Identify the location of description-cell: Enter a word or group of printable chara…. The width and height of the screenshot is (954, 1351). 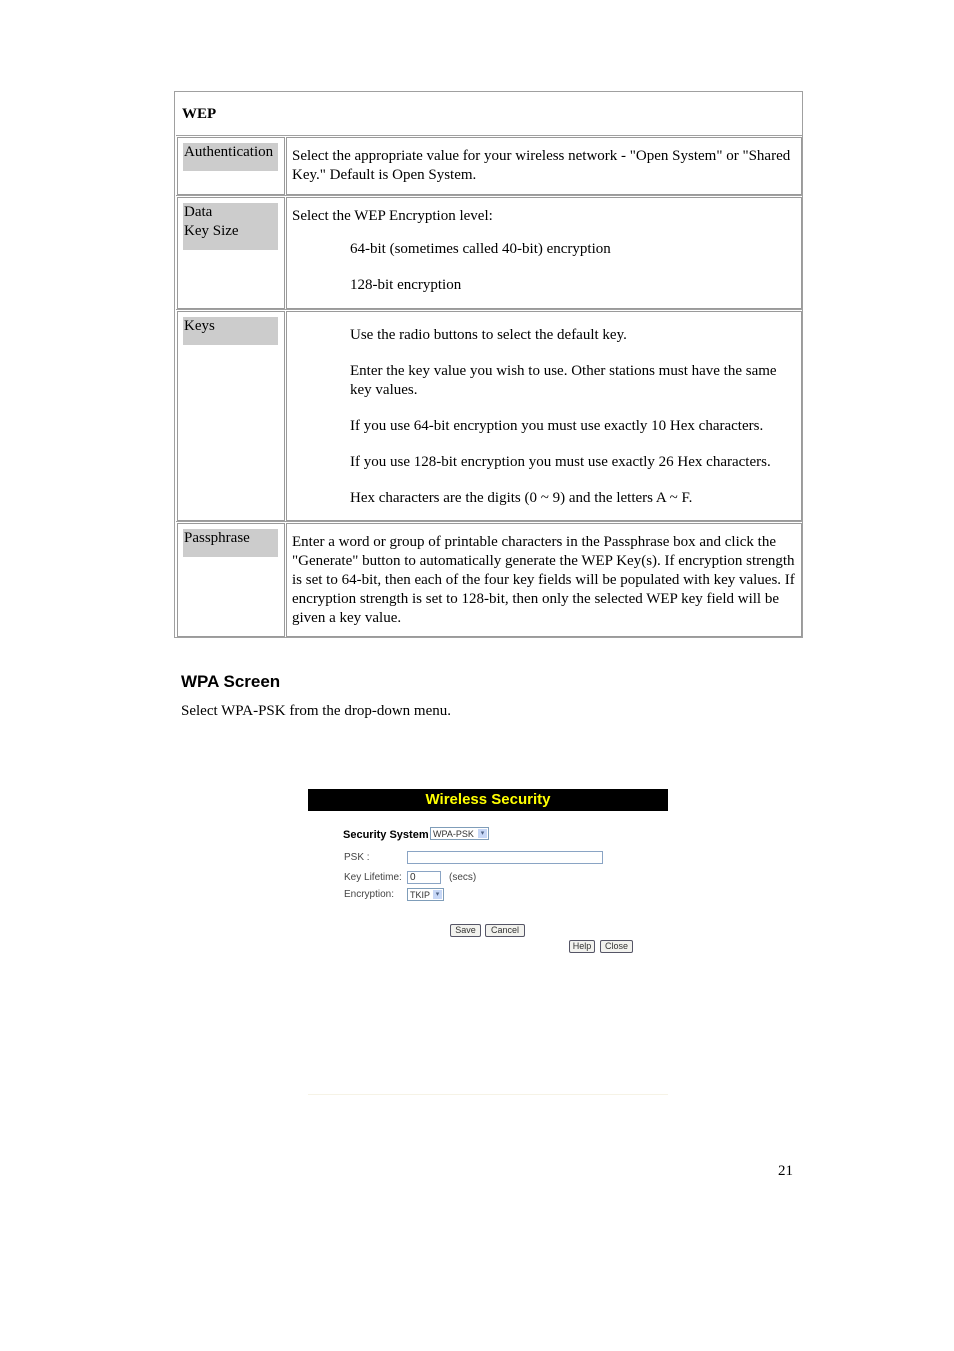
(544, 580).